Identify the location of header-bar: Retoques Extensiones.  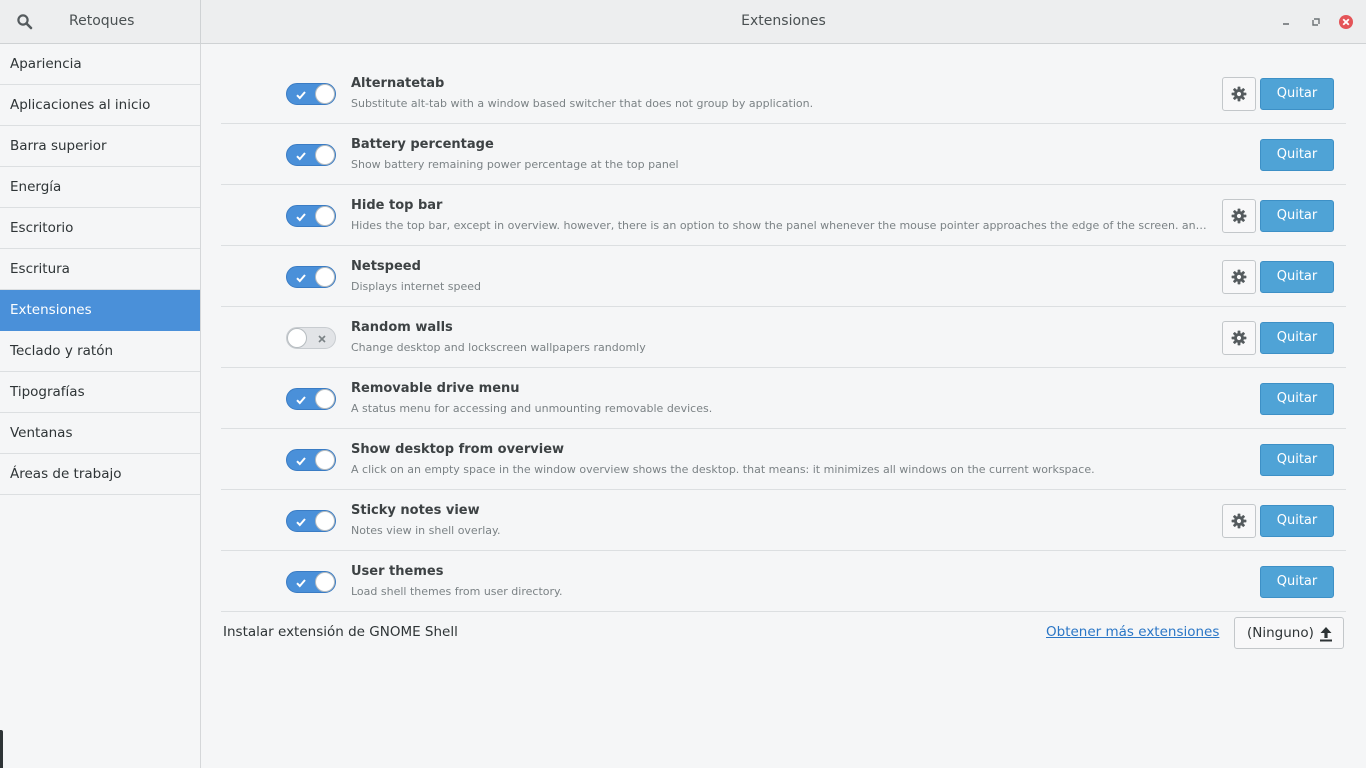
(683, 22).